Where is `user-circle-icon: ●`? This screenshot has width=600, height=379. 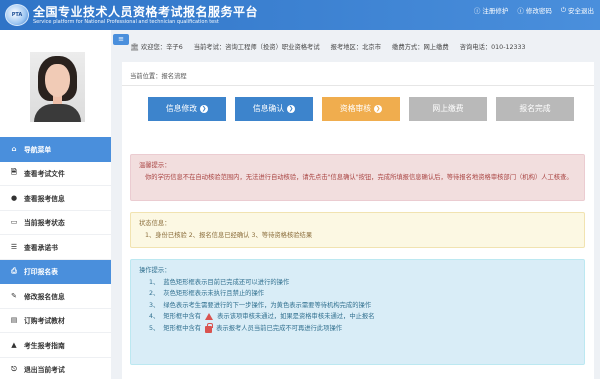 user-circle-icon: ● is located at coordinates (14, 197).